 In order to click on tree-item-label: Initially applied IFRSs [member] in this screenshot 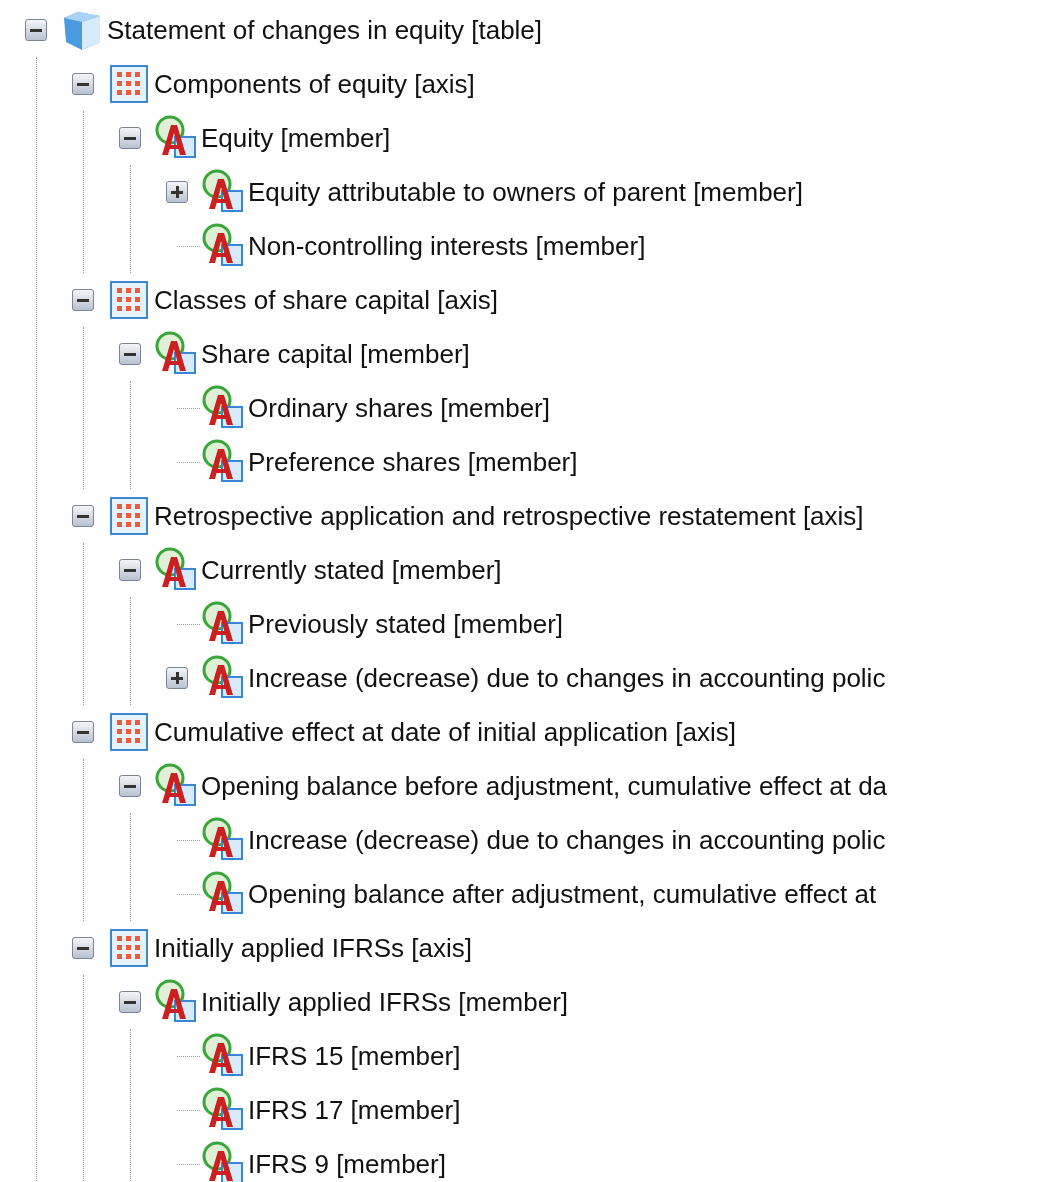, I will do `click(384, 1002)`.